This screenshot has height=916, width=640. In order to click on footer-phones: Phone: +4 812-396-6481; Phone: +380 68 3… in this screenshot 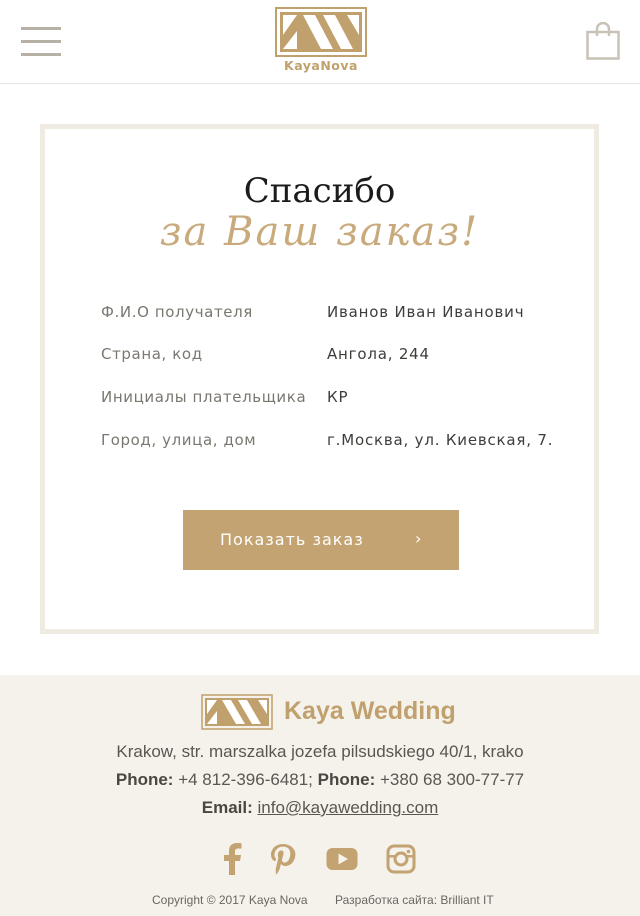, I will do `click(320, 780)`.